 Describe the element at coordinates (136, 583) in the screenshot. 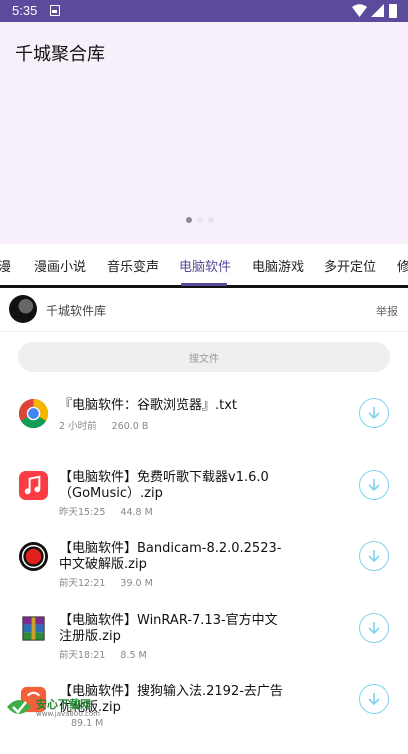

I see `file-size: 39.0 M` at that location.